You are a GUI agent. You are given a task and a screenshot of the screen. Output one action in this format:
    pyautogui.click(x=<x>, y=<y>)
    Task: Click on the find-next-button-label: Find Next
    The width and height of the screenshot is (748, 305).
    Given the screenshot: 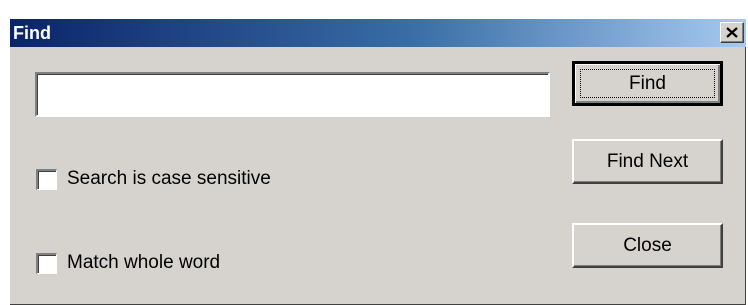 What is the action you would take?
    pyautogui.click(x=647, y=161)
    